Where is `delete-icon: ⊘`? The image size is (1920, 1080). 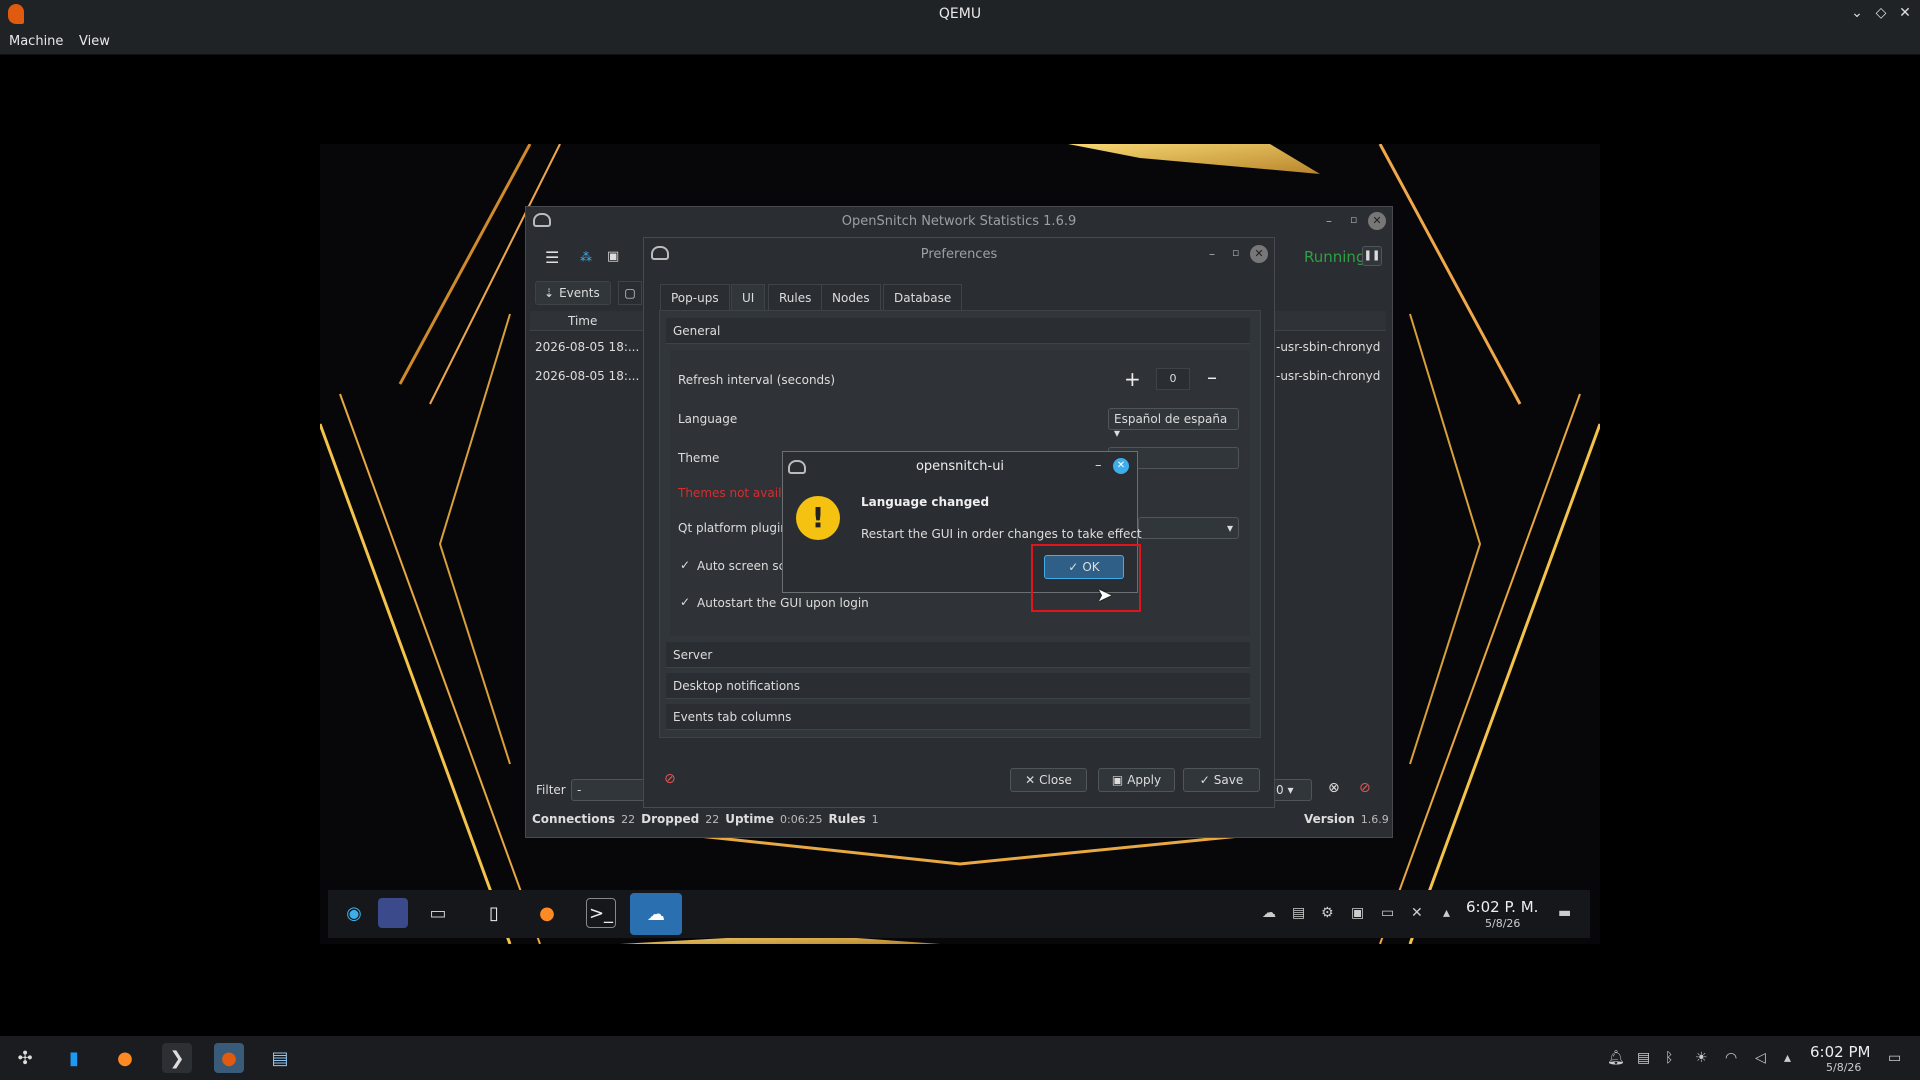 delete-icon: ⊘ is located at coordinates (1365, 788).